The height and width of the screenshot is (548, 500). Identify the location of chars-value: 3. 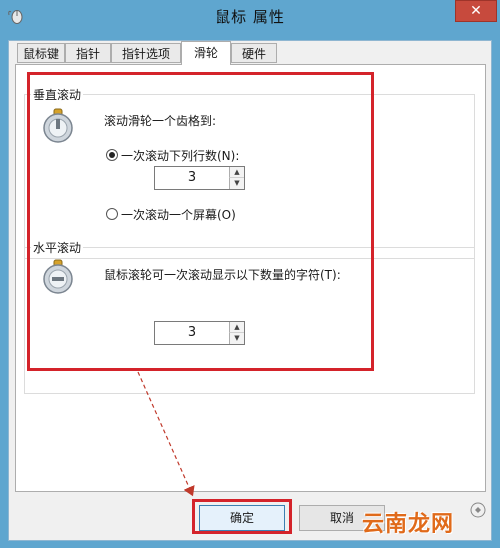
(192, 332).